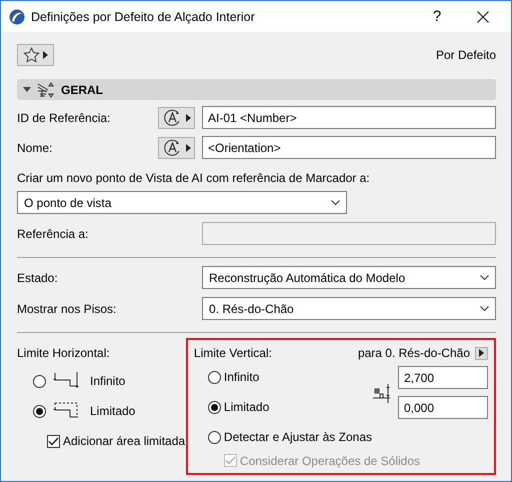 Image resolution: width=512 pixels, height=482 pixels. I want to click on field-label: Referência a:, so click(53, 233).